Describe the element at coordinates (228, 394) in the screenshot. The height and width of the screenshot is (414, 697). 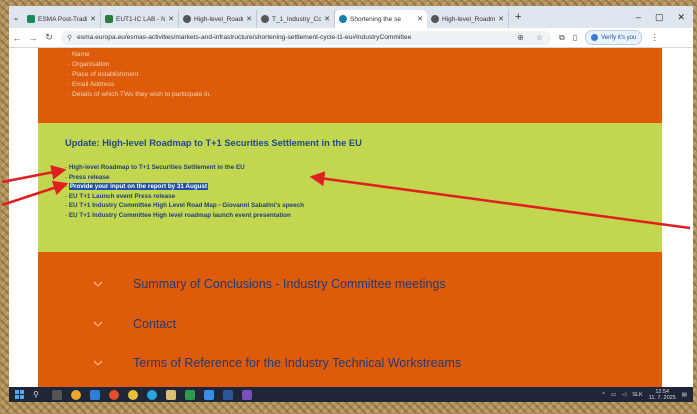
I see `word-icon` at that location.